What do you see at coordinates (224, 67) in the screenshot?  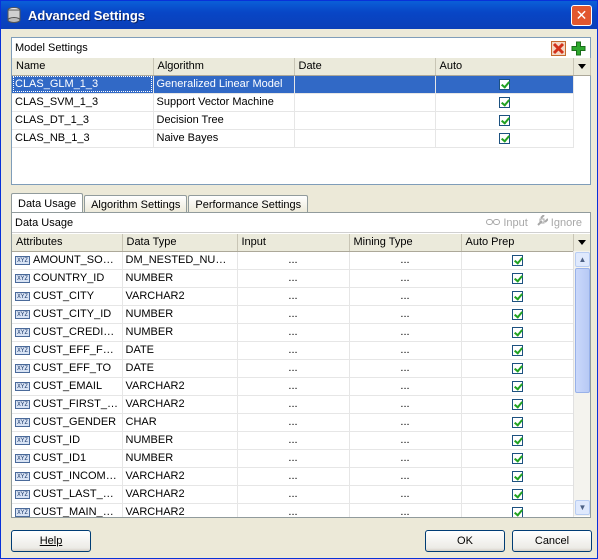 I see `col-algorithm-header: Algorithm` at bounding box center [224, 67].